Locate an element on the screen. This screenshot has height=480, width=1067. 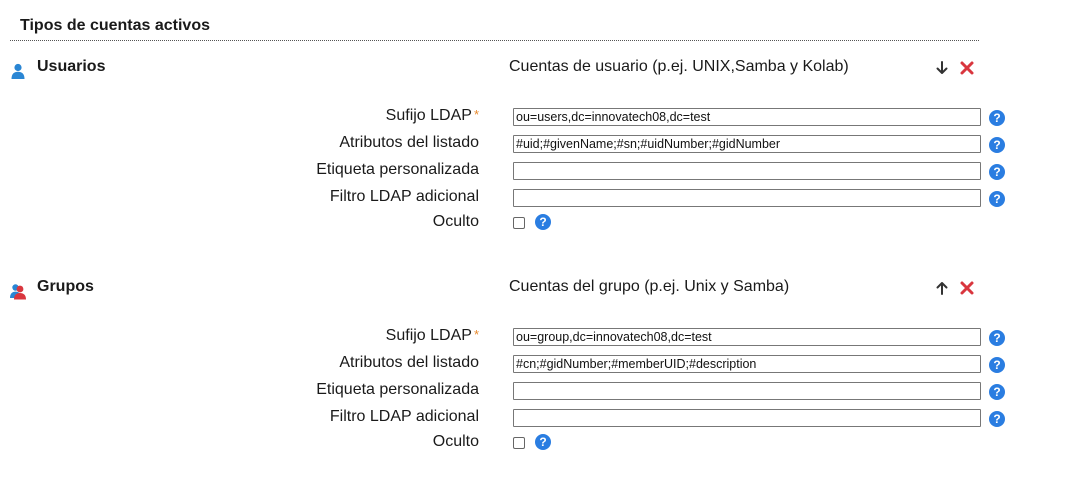
user-icon is located at coordinates (18, 71).